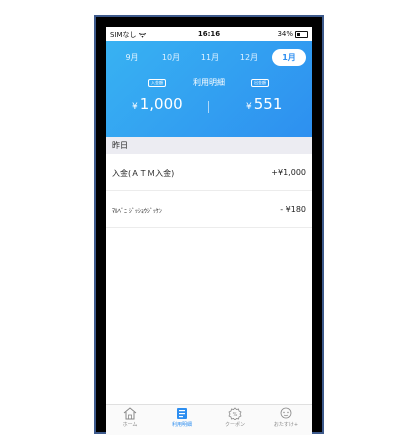 This screenshot has height=441, width=419. What do you see at coordinates (209, 209) in the screenshot?
I see `transaction-row: ﾏﾙﾍﾞﾆ ｼﾞｯｼｮｳｼﾞｯｹﾝ - ¥180` at bounding box center [209, 209].